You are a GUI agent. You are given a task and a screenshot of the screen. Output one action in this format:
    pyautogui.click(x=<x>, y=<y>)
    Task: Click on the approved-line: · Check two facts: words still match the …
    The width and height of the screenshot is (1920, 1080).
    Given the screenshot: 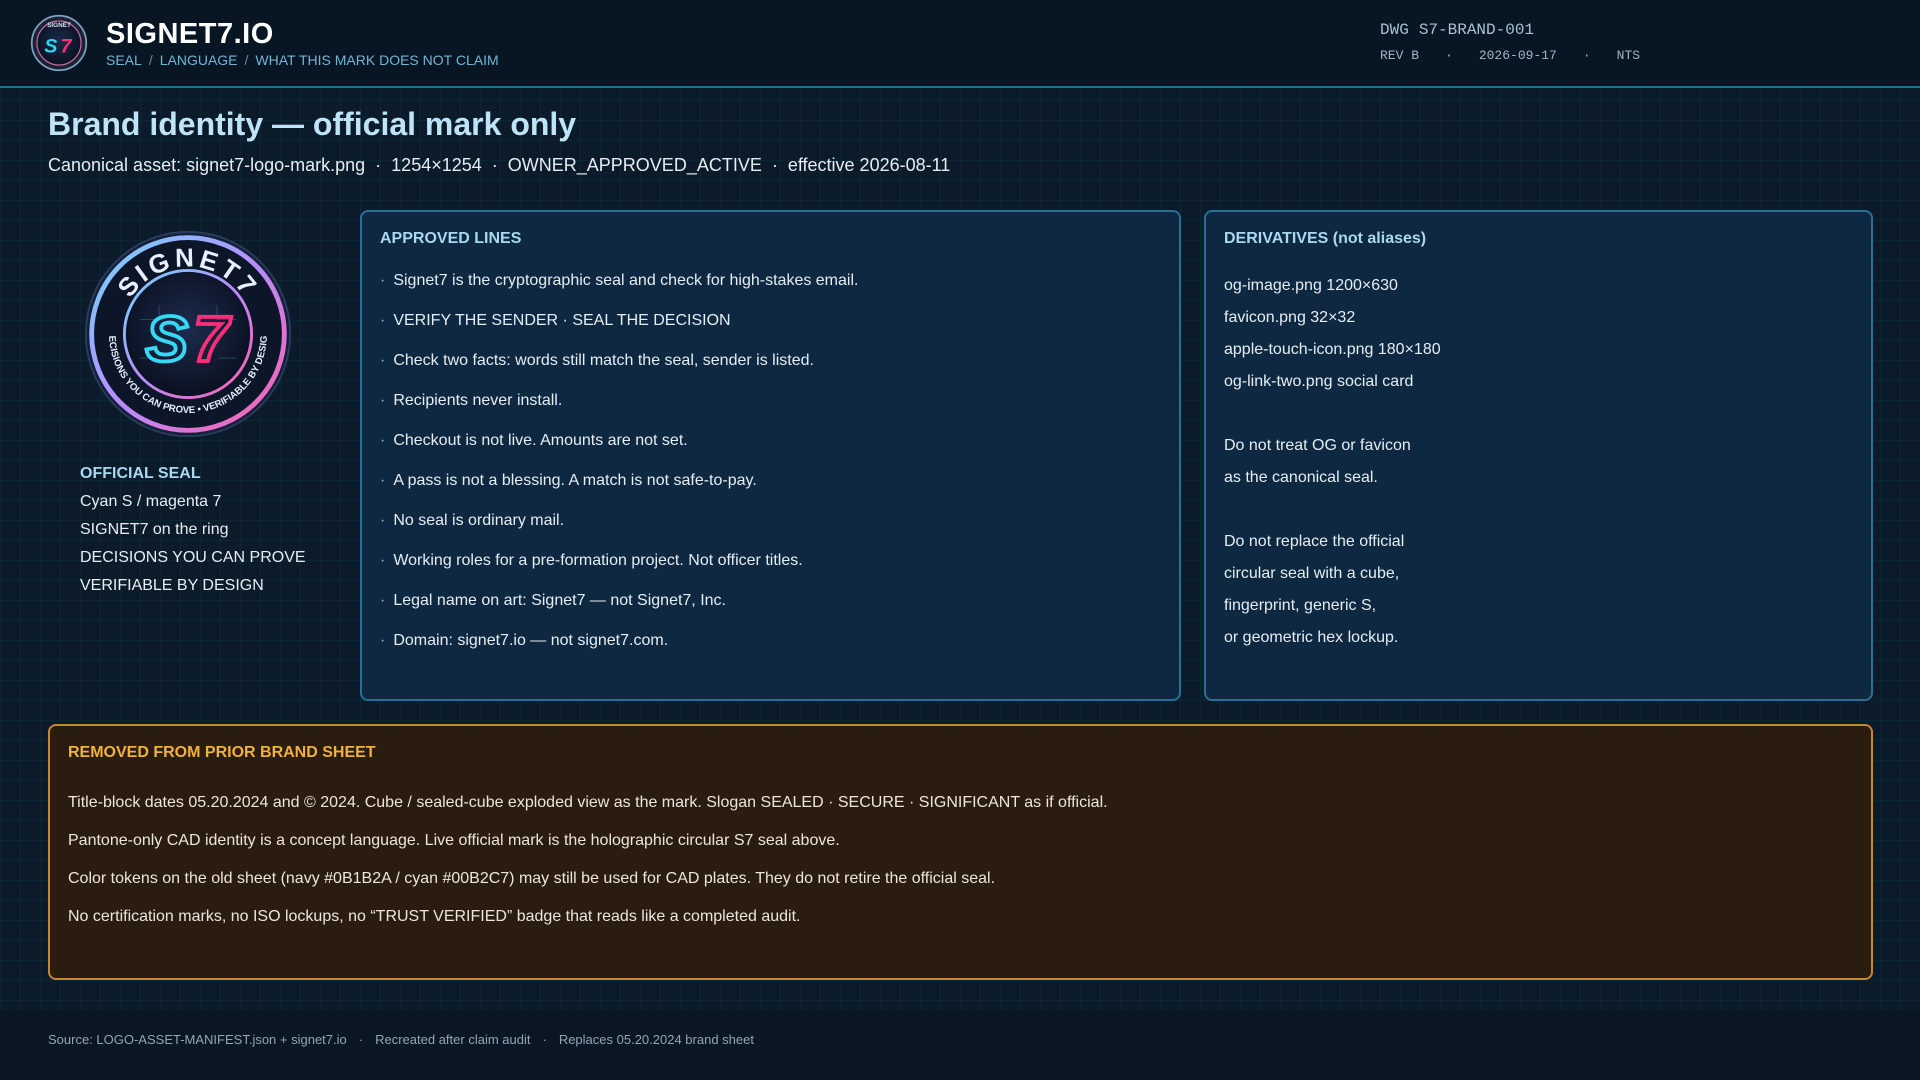 What is the action you would take?
    pyautogui.click(x=597, y=360)
    